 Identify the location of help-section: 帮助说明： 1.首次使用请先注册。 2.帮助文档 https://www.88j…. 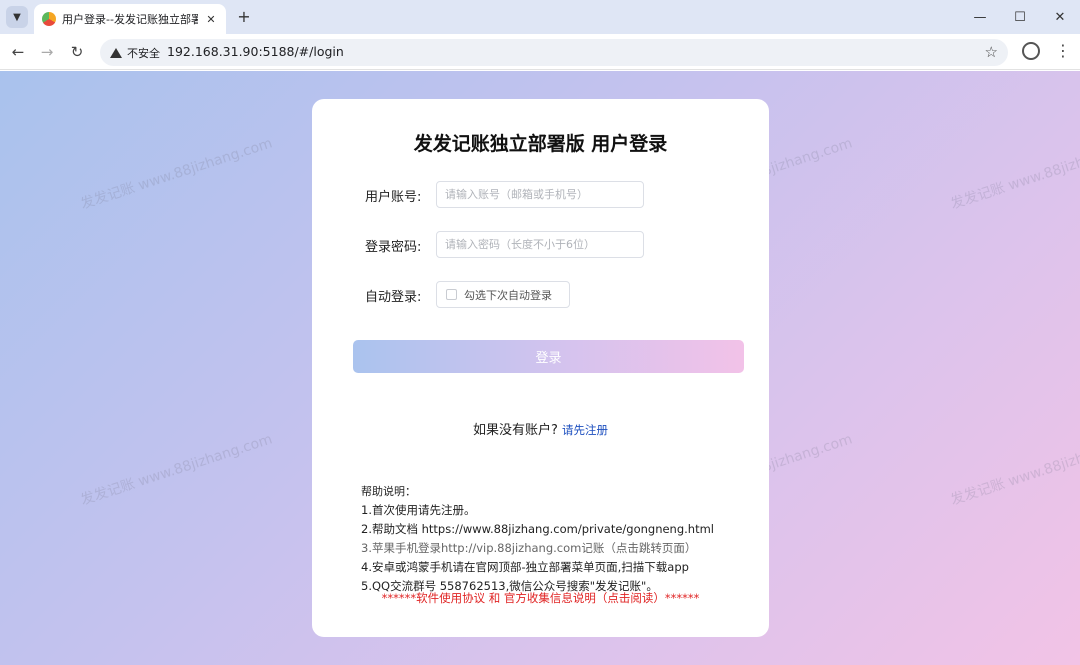
(537, 539).